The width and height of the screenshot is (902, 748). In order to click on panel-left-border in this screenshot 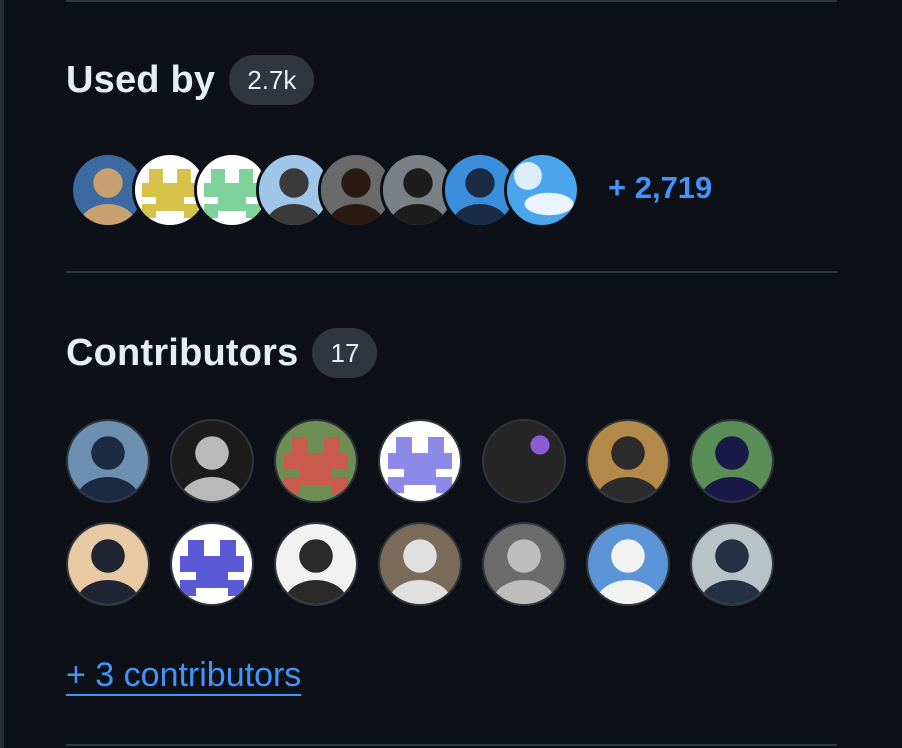, I will do `click(2, 374)`.